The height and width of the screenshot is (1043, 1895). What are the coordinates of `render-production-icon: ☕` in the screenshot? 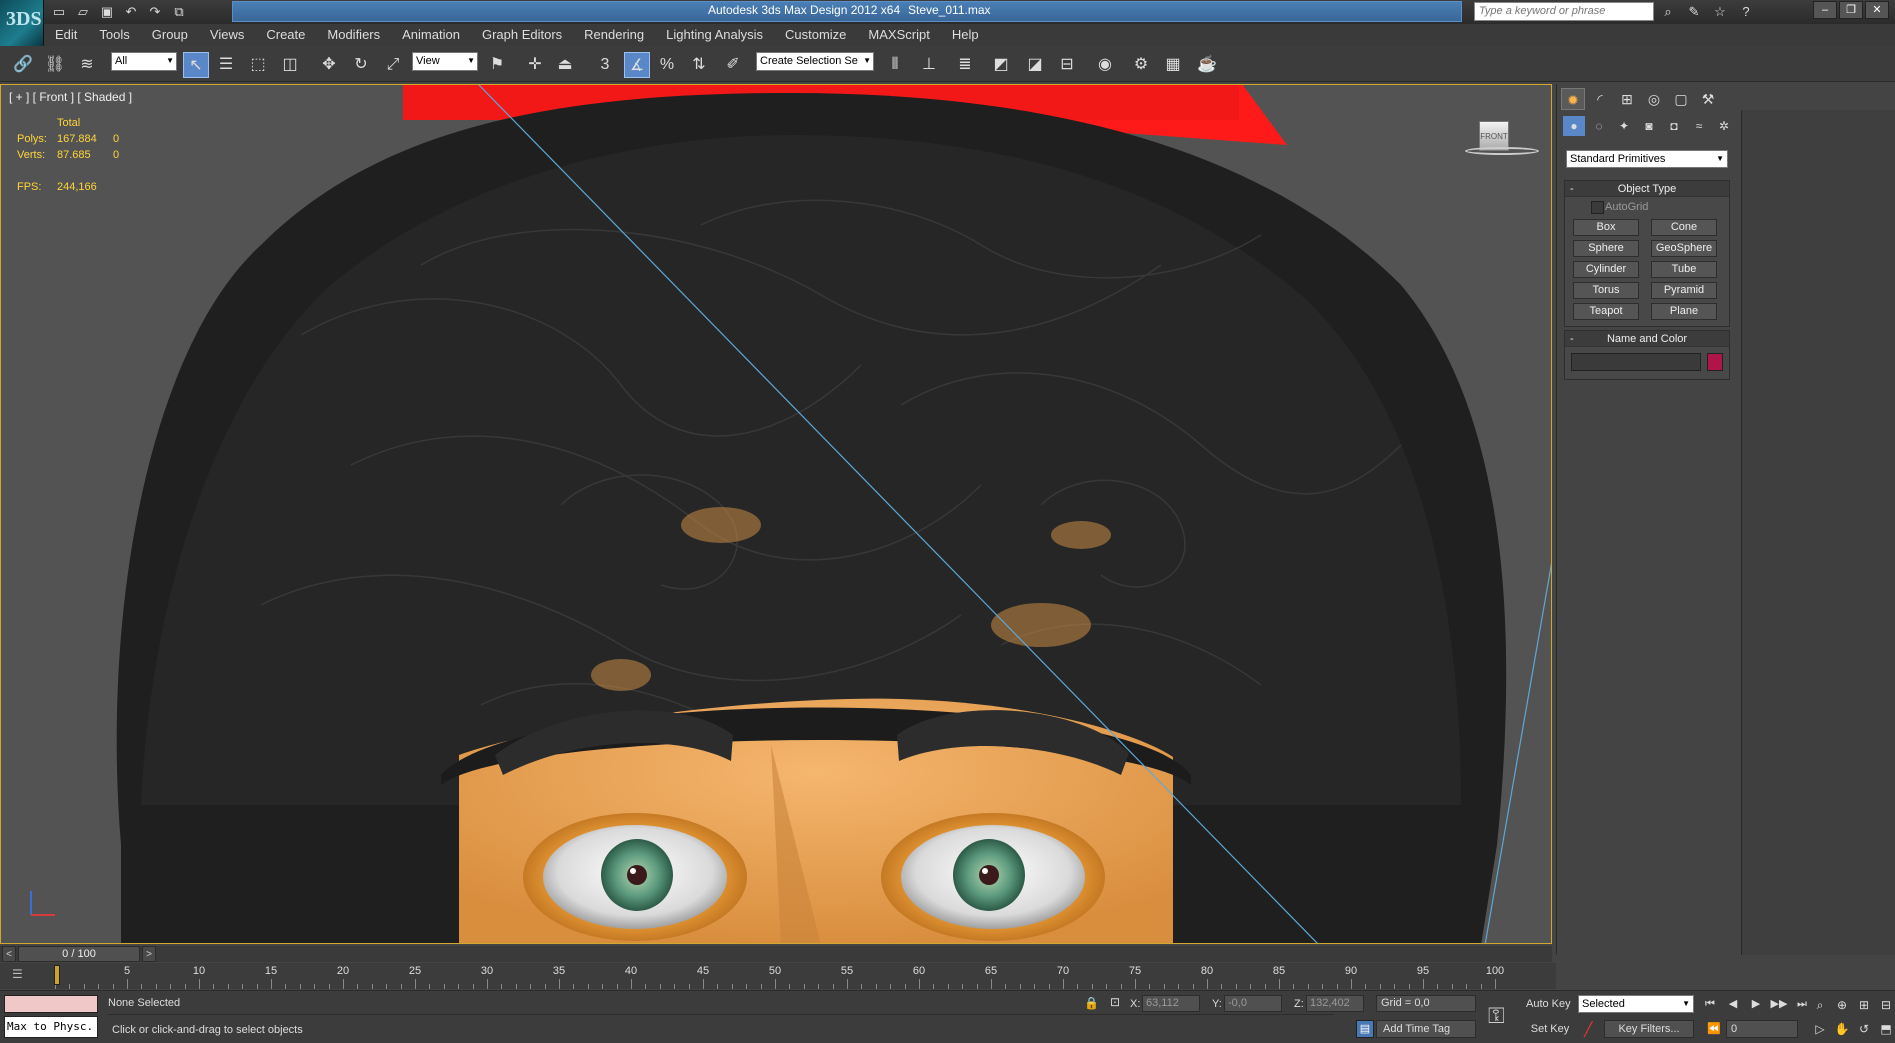 It's located at (1207, 65).